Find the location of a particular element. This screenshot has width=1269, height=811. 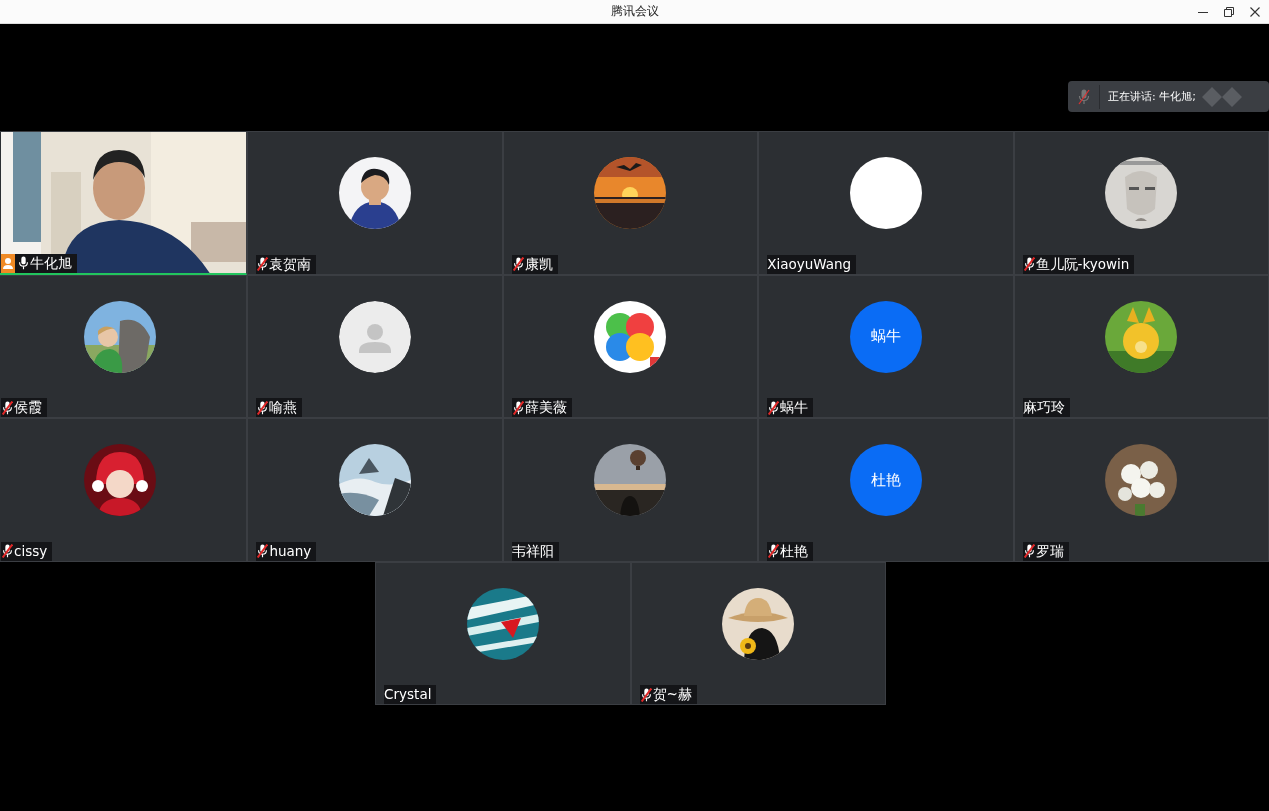

participant-name: 杜艳 is located at coordinates (794, 551).